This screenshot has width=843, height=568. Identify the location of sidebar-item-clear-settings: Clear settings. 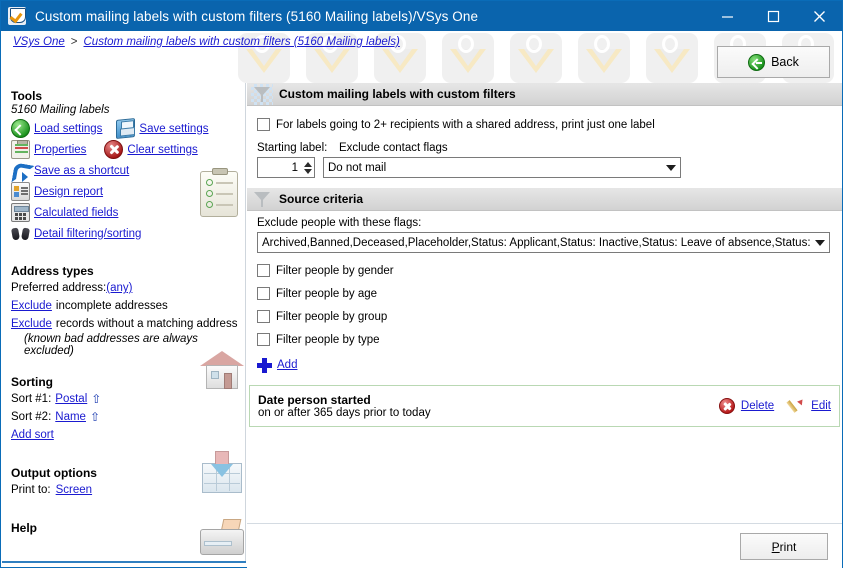
(162, 150).